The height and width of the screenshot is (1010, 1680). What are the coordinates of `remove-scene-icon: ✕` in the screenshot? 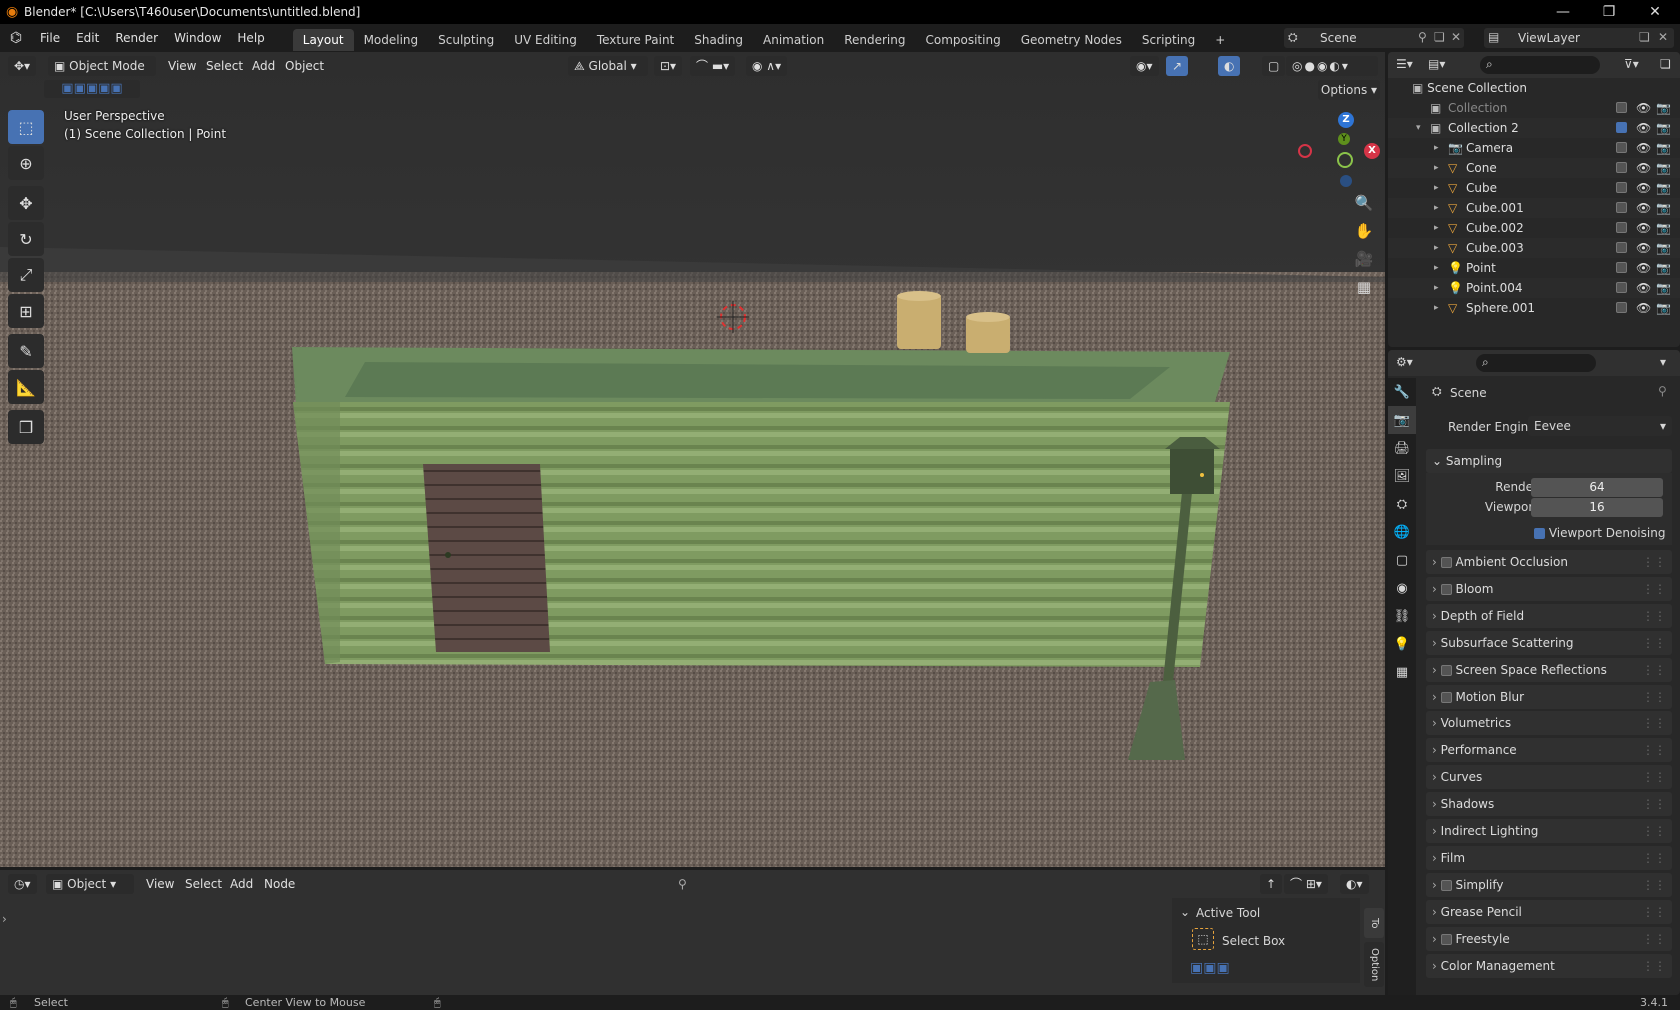 It's located at (1456, 37).